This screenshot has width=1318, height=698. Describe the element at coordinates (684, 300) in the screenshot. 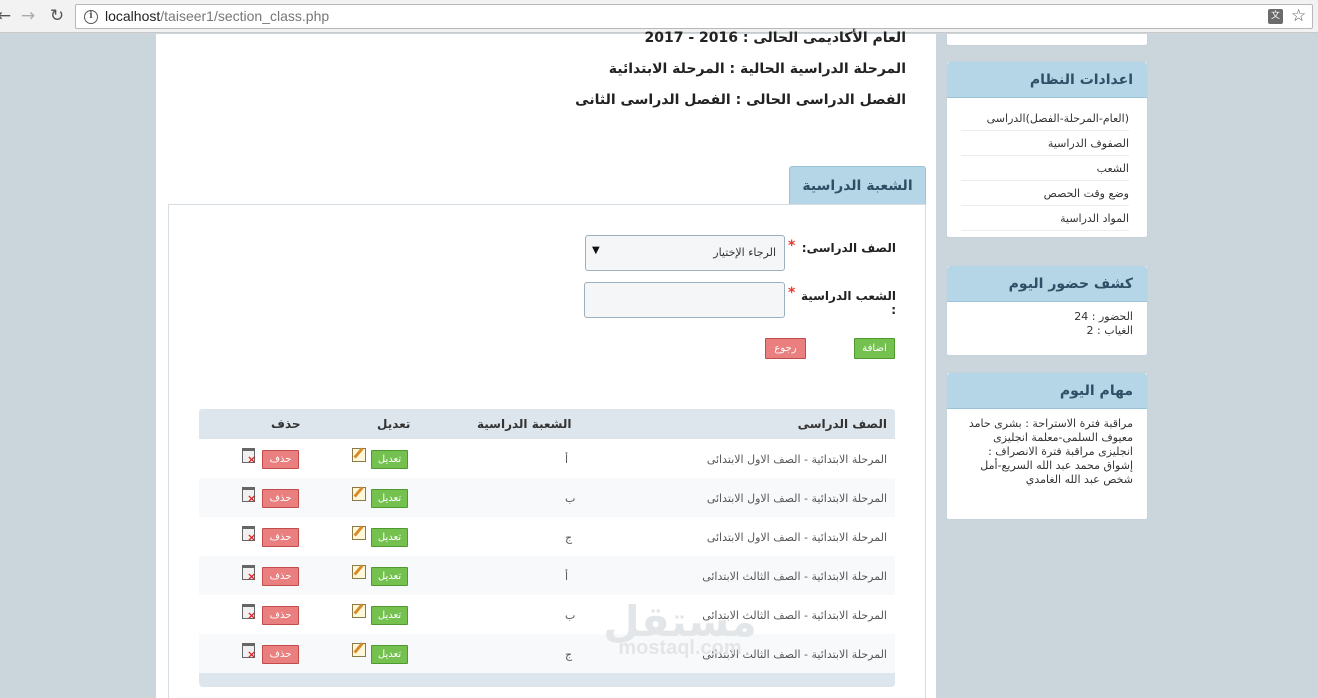

I see `section-input` at that location.